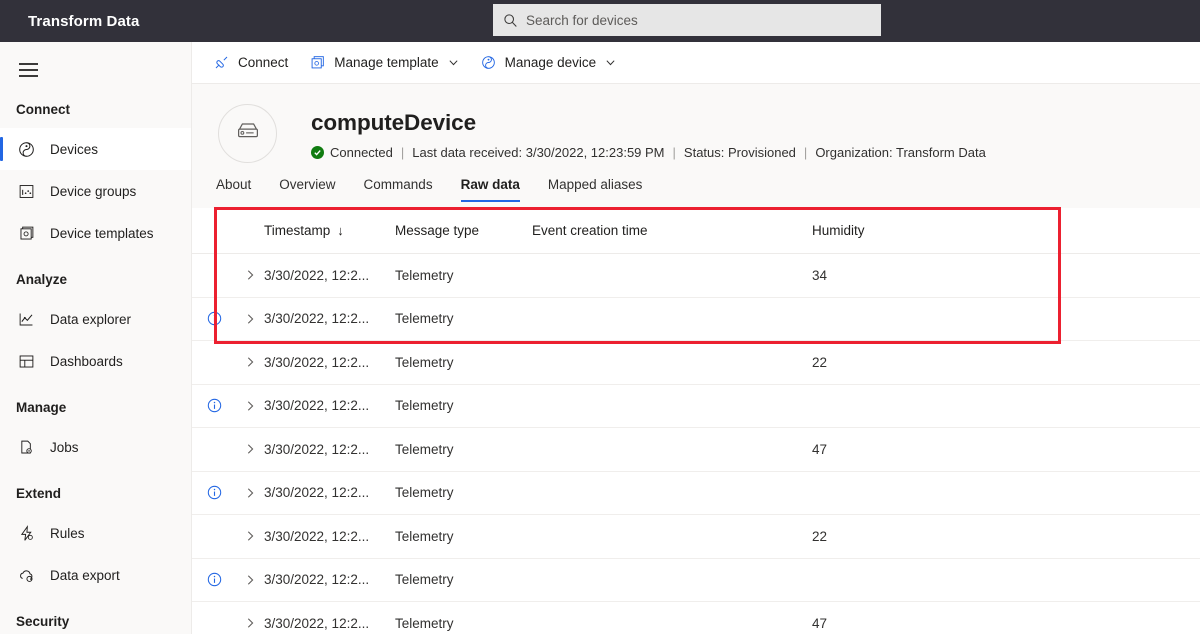  Describe the element at coordinates (67, 533) in the screenshot. I see `sidebar-item-label: Rules` at that location.